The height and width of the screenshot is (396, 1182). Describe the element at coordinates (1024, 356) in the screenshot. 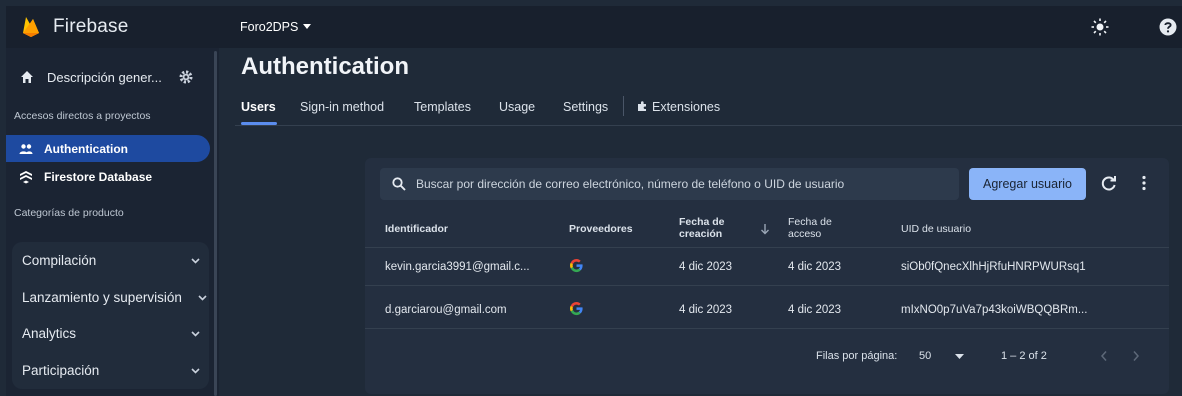

I see `page-range: 1 – 2 of 2` at that location.